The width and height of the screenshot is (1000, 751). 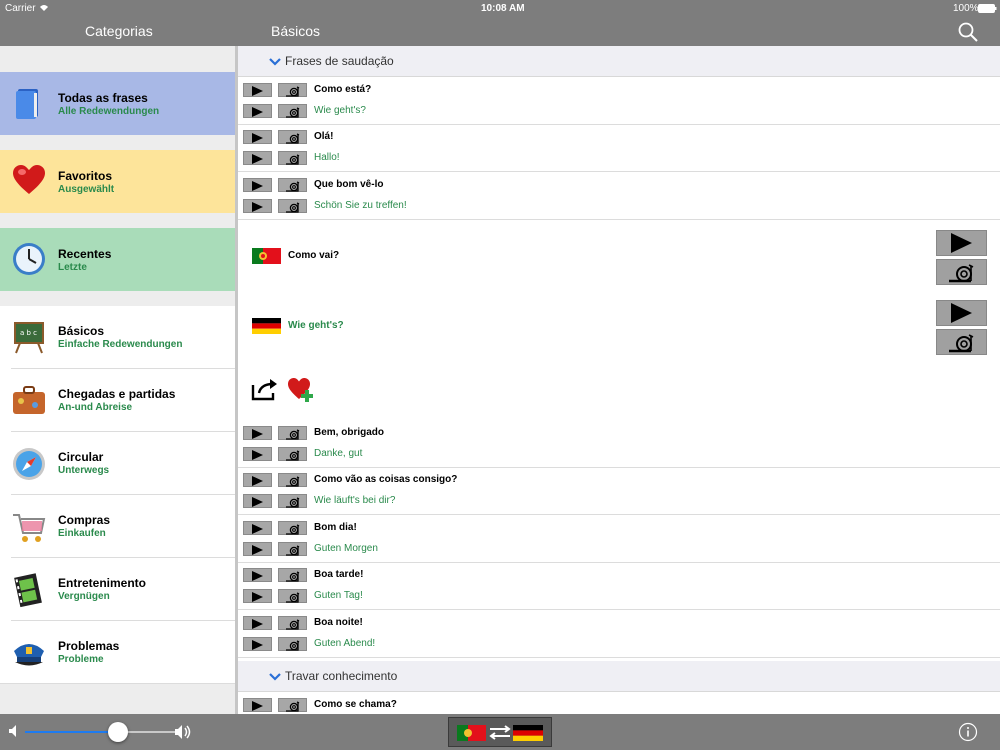 What do you see at coordinates (117, 103) in the screenshot?
I see `sidebar-item-all-phrases: Todas as frases Alle Redewendungen` at bounding box center [117, 103].